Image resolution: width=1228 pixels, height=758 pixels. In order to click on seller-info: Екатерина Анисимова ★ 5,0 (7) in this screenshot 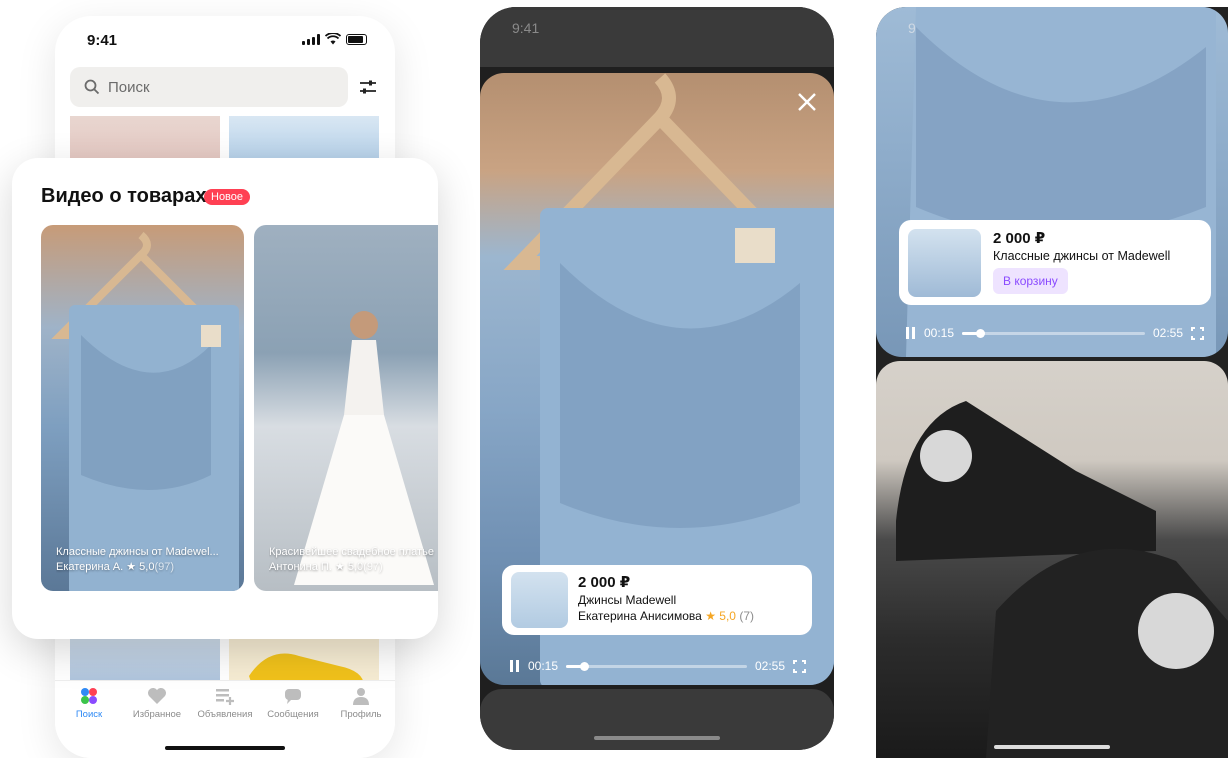, I will do `click(666, 616)`.